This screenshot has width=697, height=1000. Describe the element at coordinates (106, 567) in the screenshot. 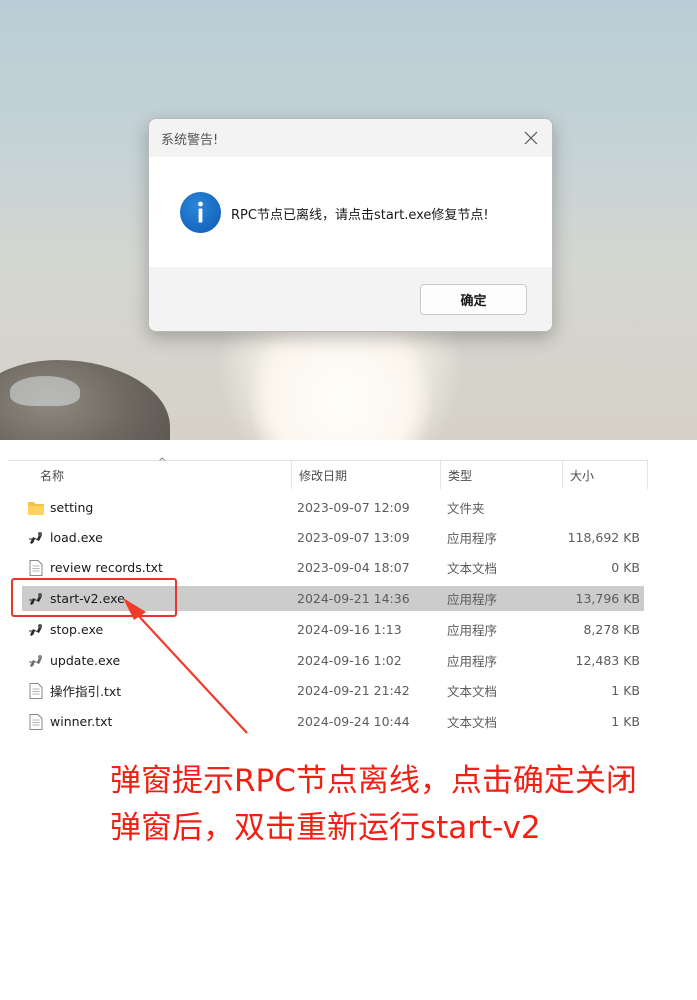

I see `file-name: review records.txt` at that location.